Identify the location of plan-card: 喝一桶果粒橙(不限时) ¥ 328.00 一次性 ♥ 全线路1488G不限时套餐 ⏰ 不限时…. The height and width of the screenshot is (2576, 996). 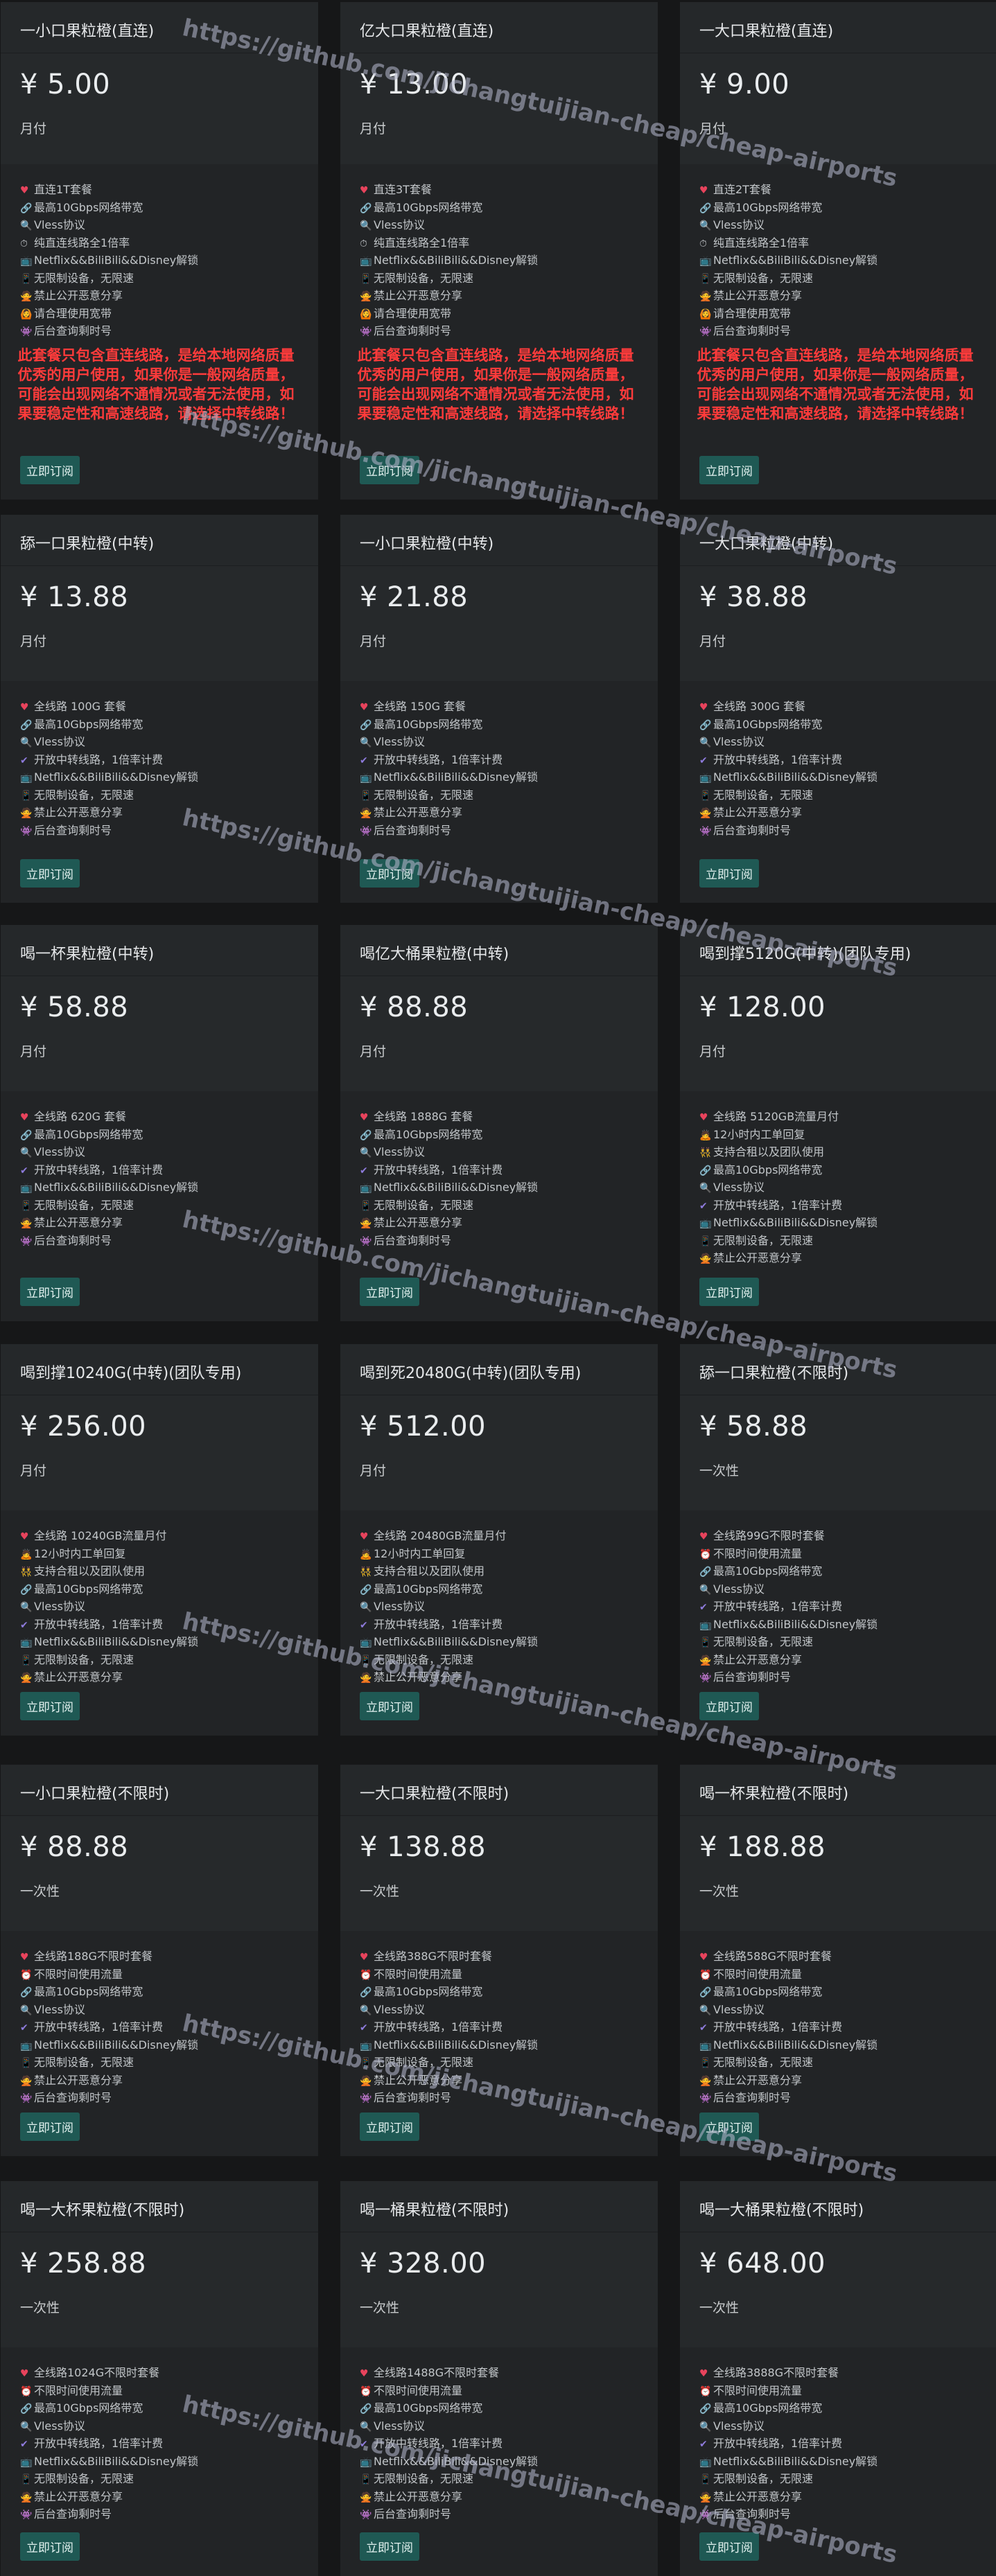
(499, 2378).